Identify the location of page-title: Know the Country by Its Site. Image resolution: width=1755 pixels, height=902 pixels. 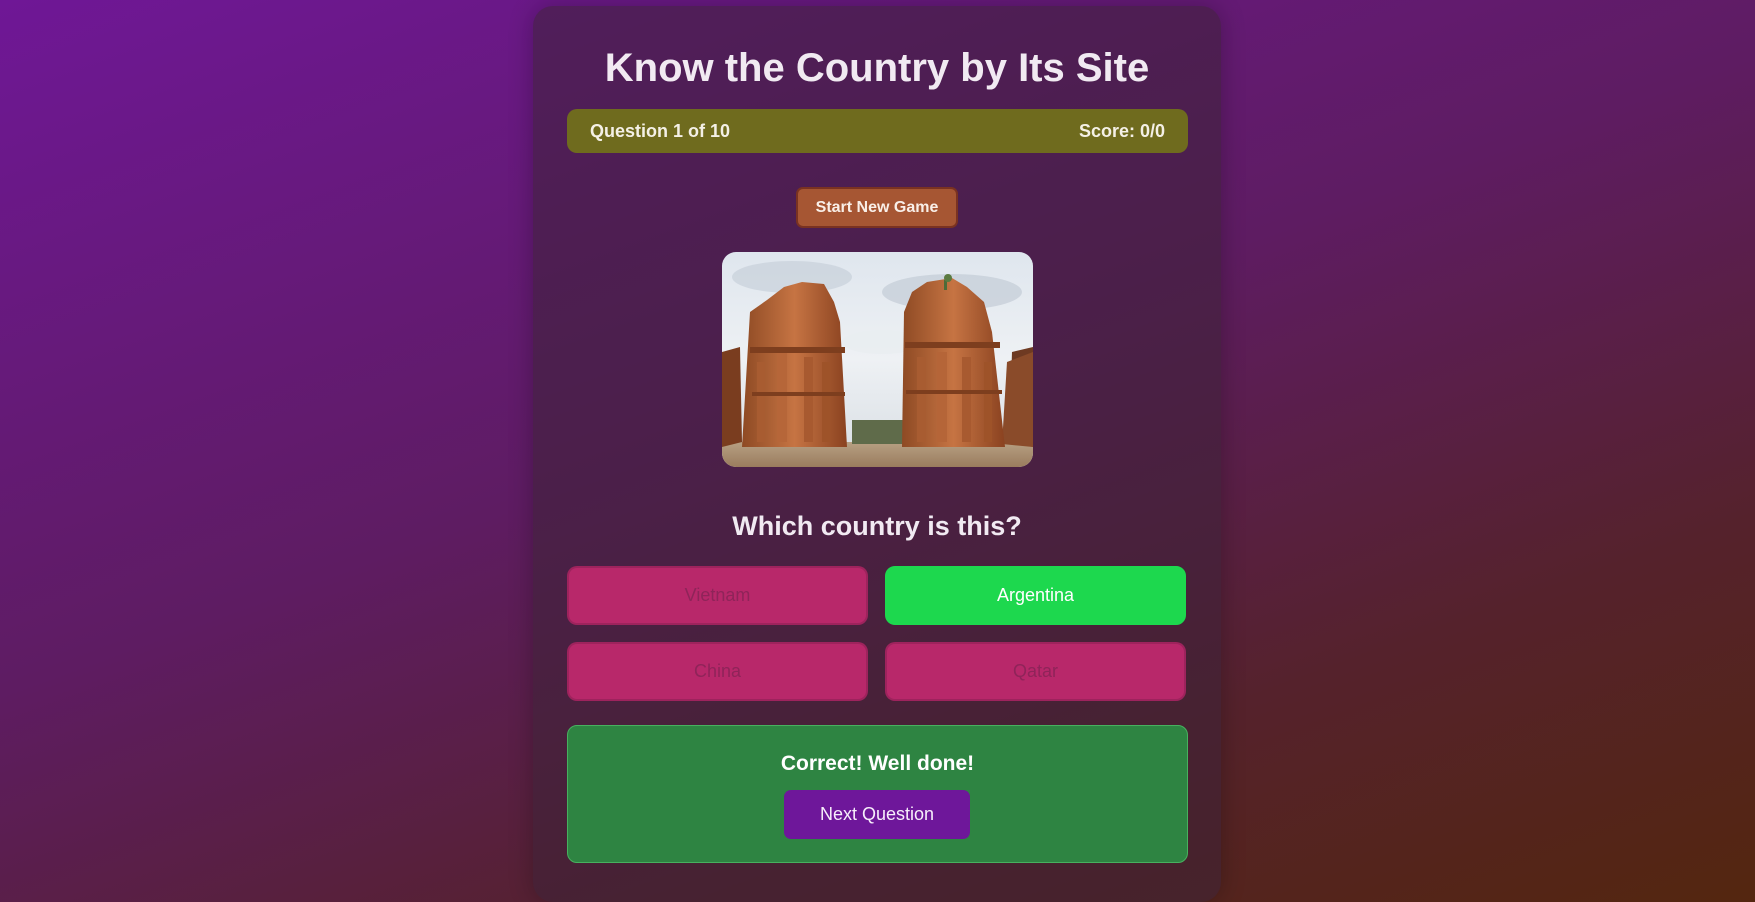
(877, 68).